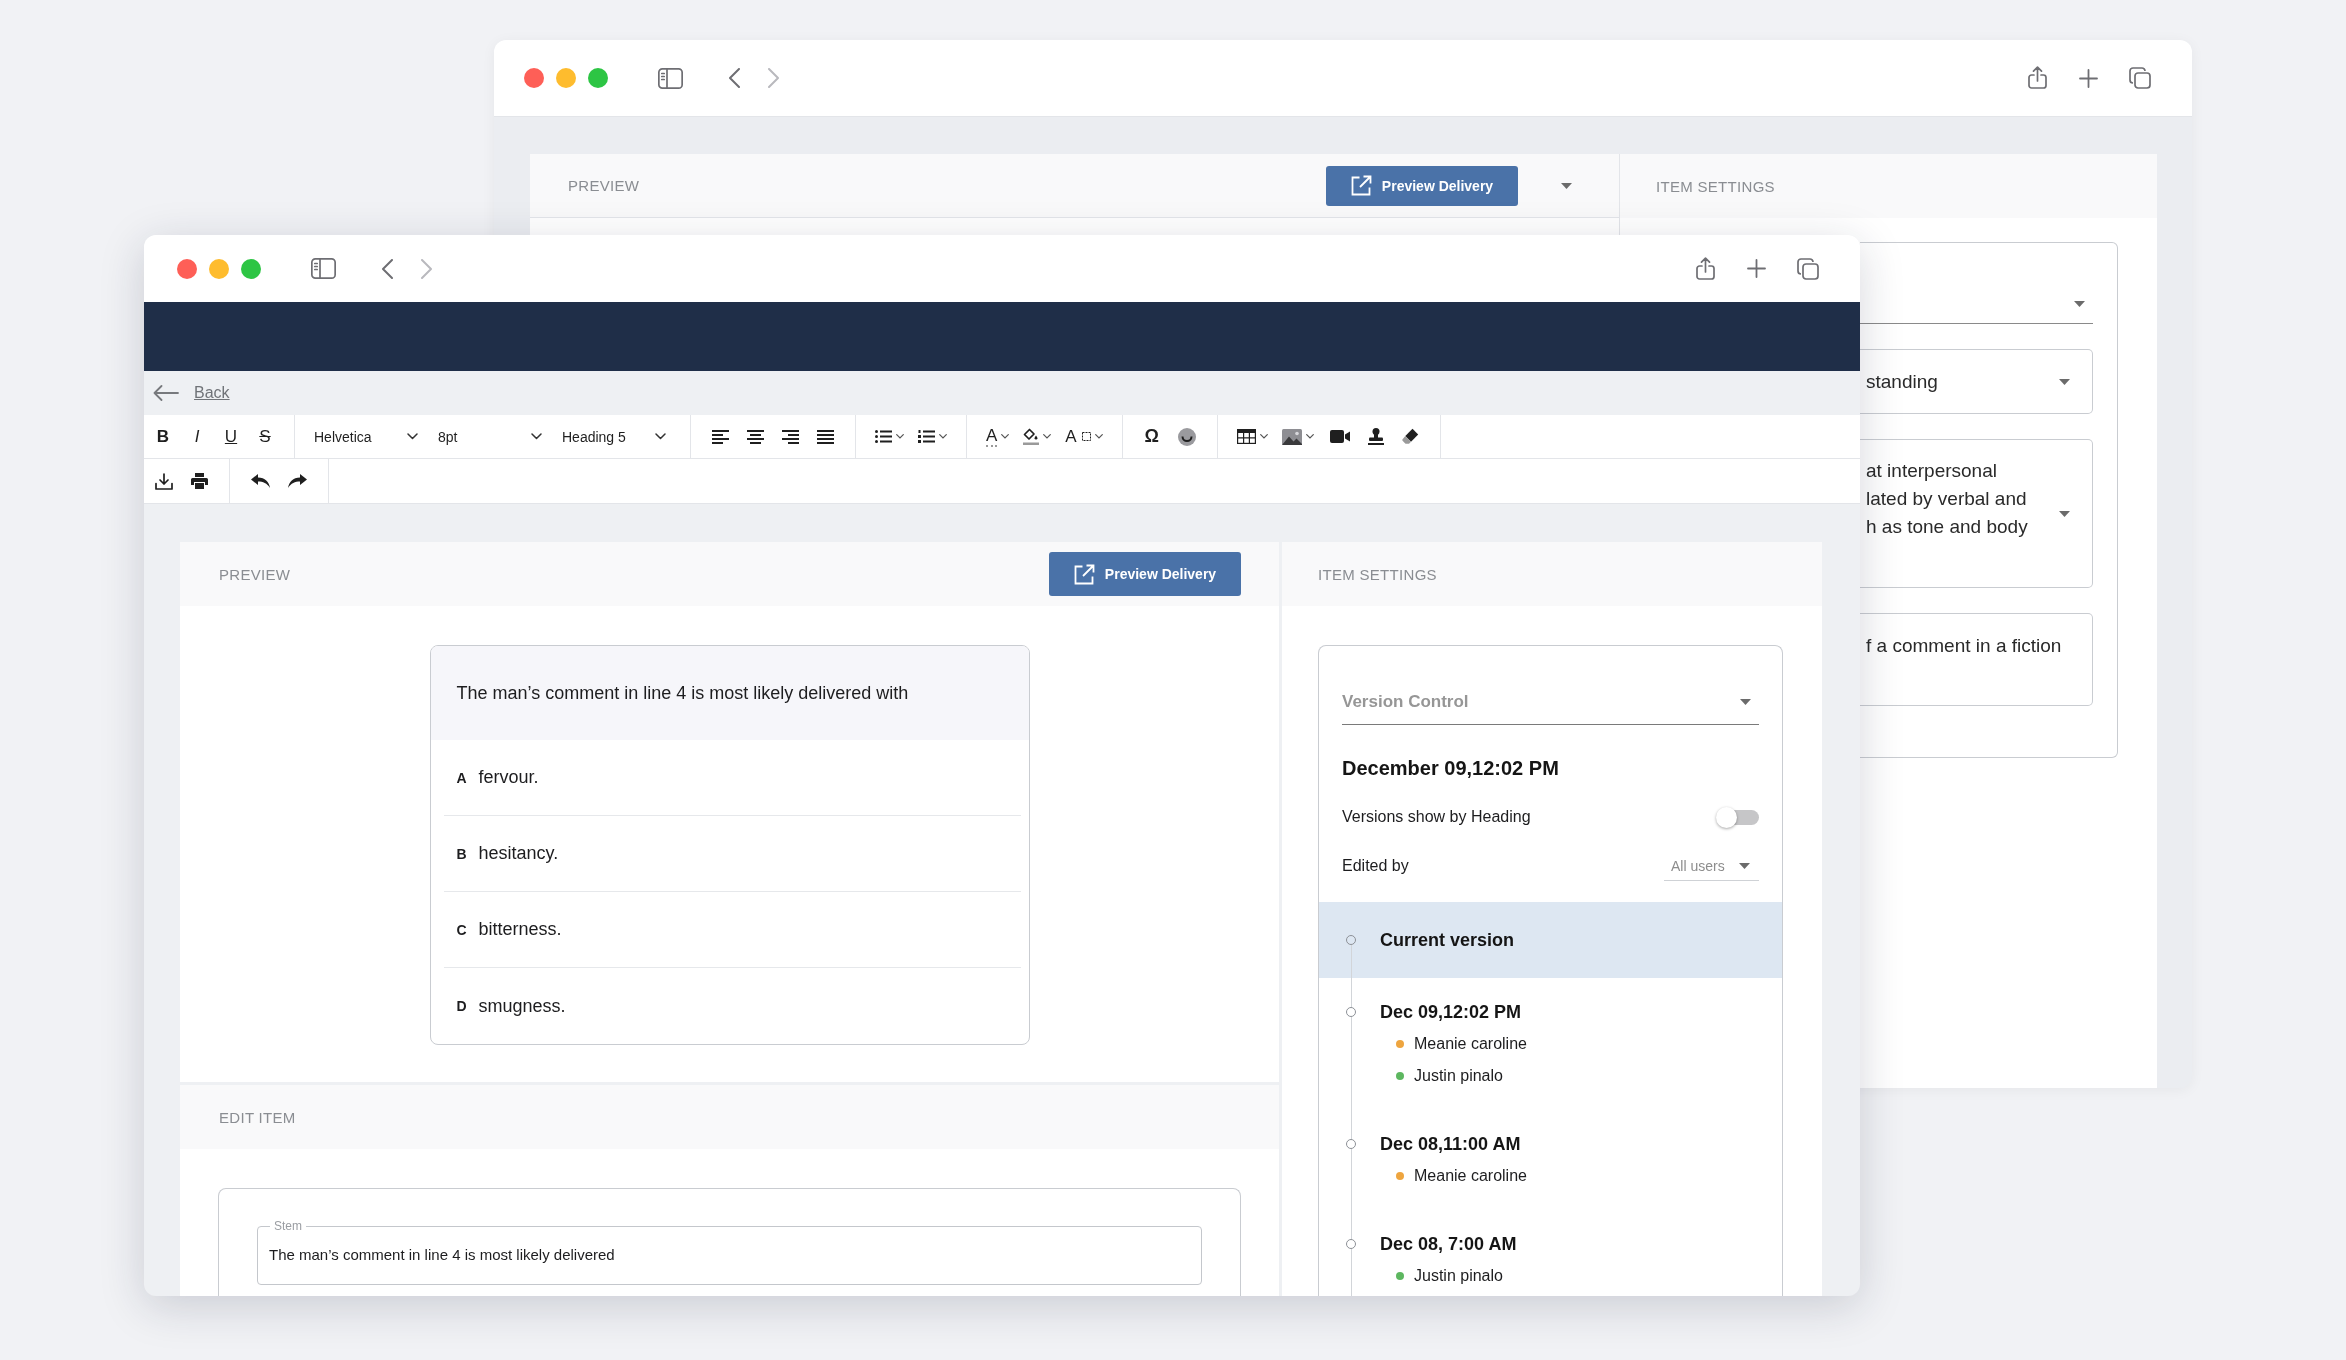 Image resolution: width=2346 pixels, height=1360 pixels. What do you see at coordinates (1447, 940) in the screenshot?
I see `version-title: Current version` at bounding box center [1447, 940].